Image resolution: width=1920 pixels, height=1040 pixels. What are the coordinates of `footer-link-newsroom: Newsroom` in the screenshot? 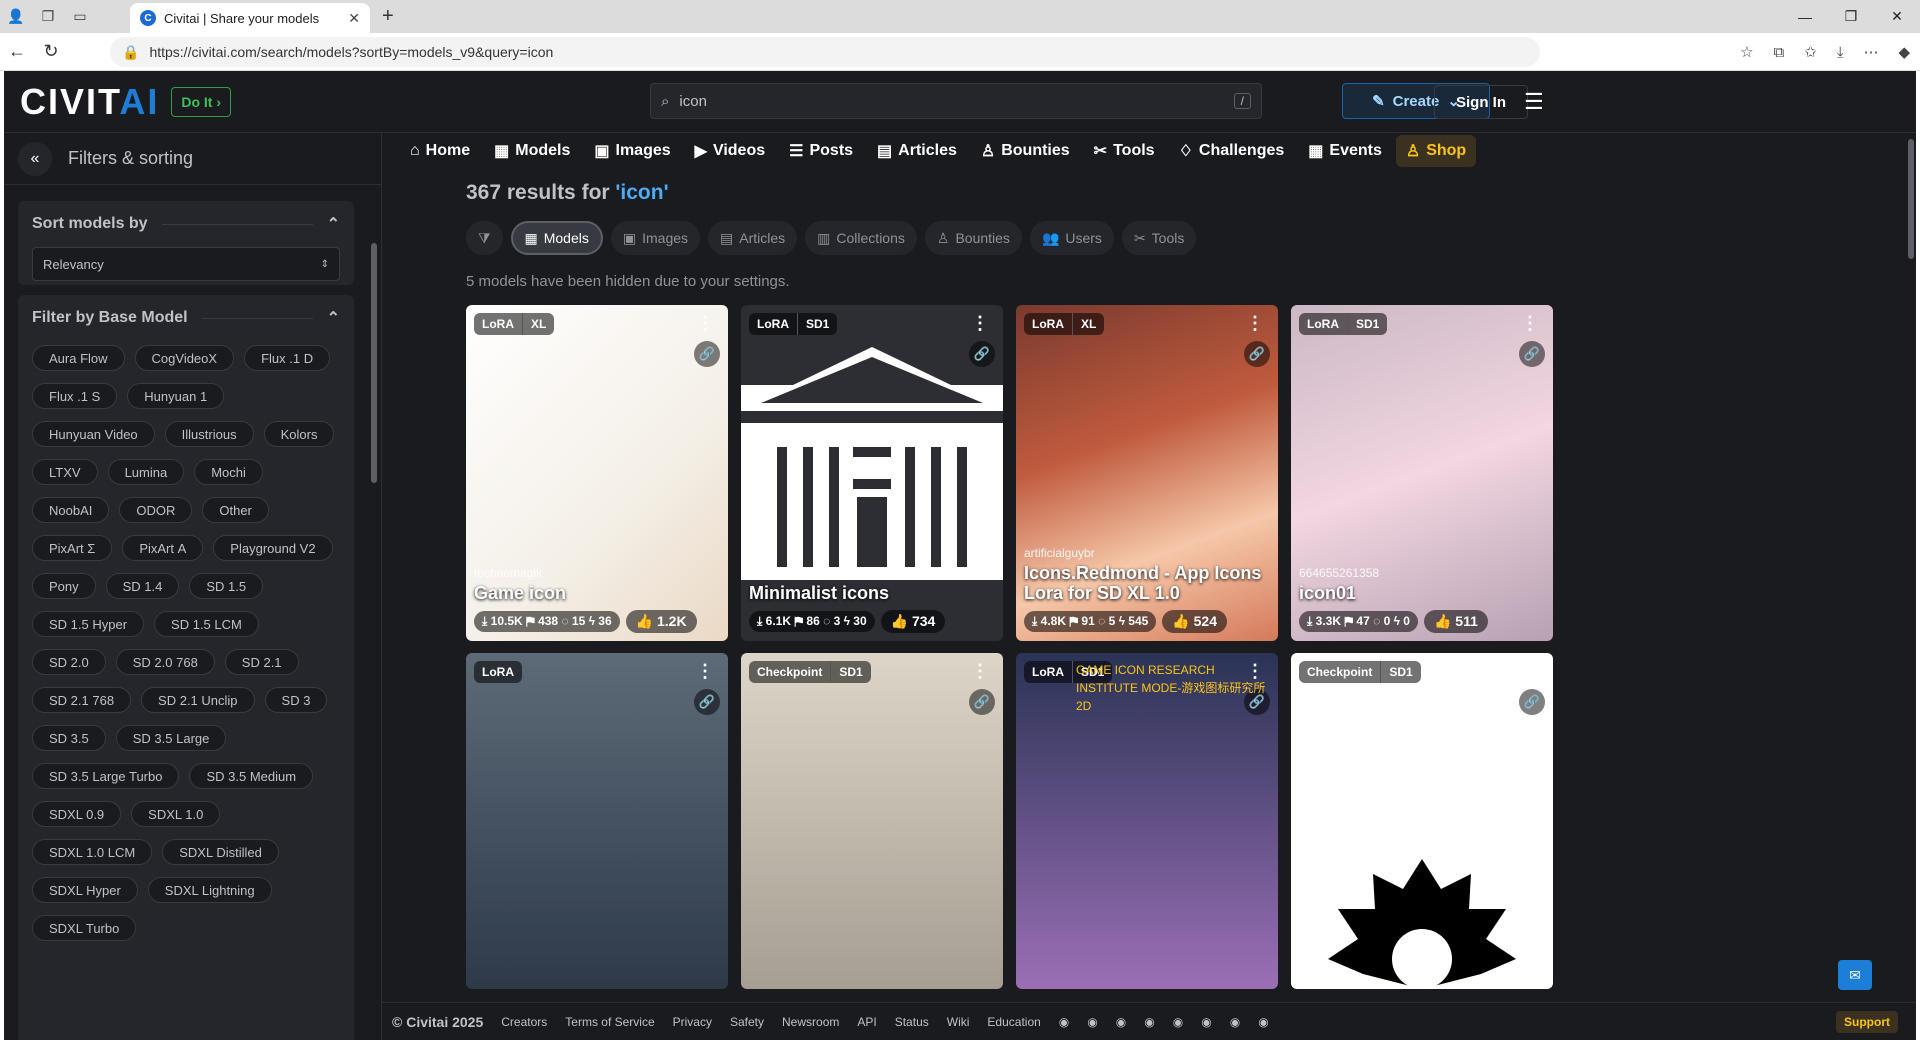 It's located at (810, 1022).